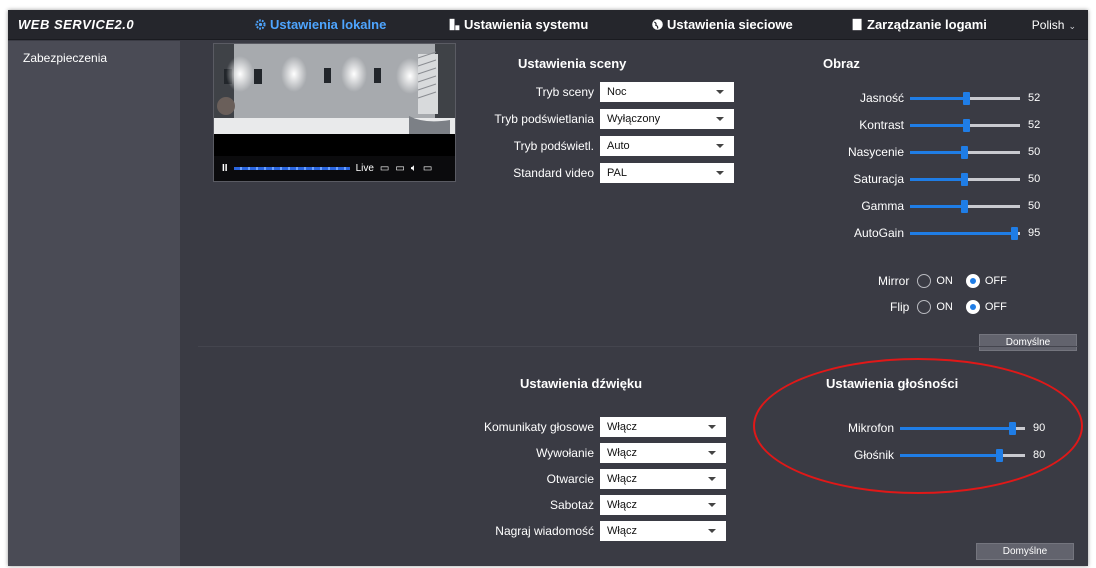 The image size is (1096, 568). Describe the element at coordinates (94, 53) in the screenshot. I see `sidebar-item-security: Zabezpieczenia` at that location.